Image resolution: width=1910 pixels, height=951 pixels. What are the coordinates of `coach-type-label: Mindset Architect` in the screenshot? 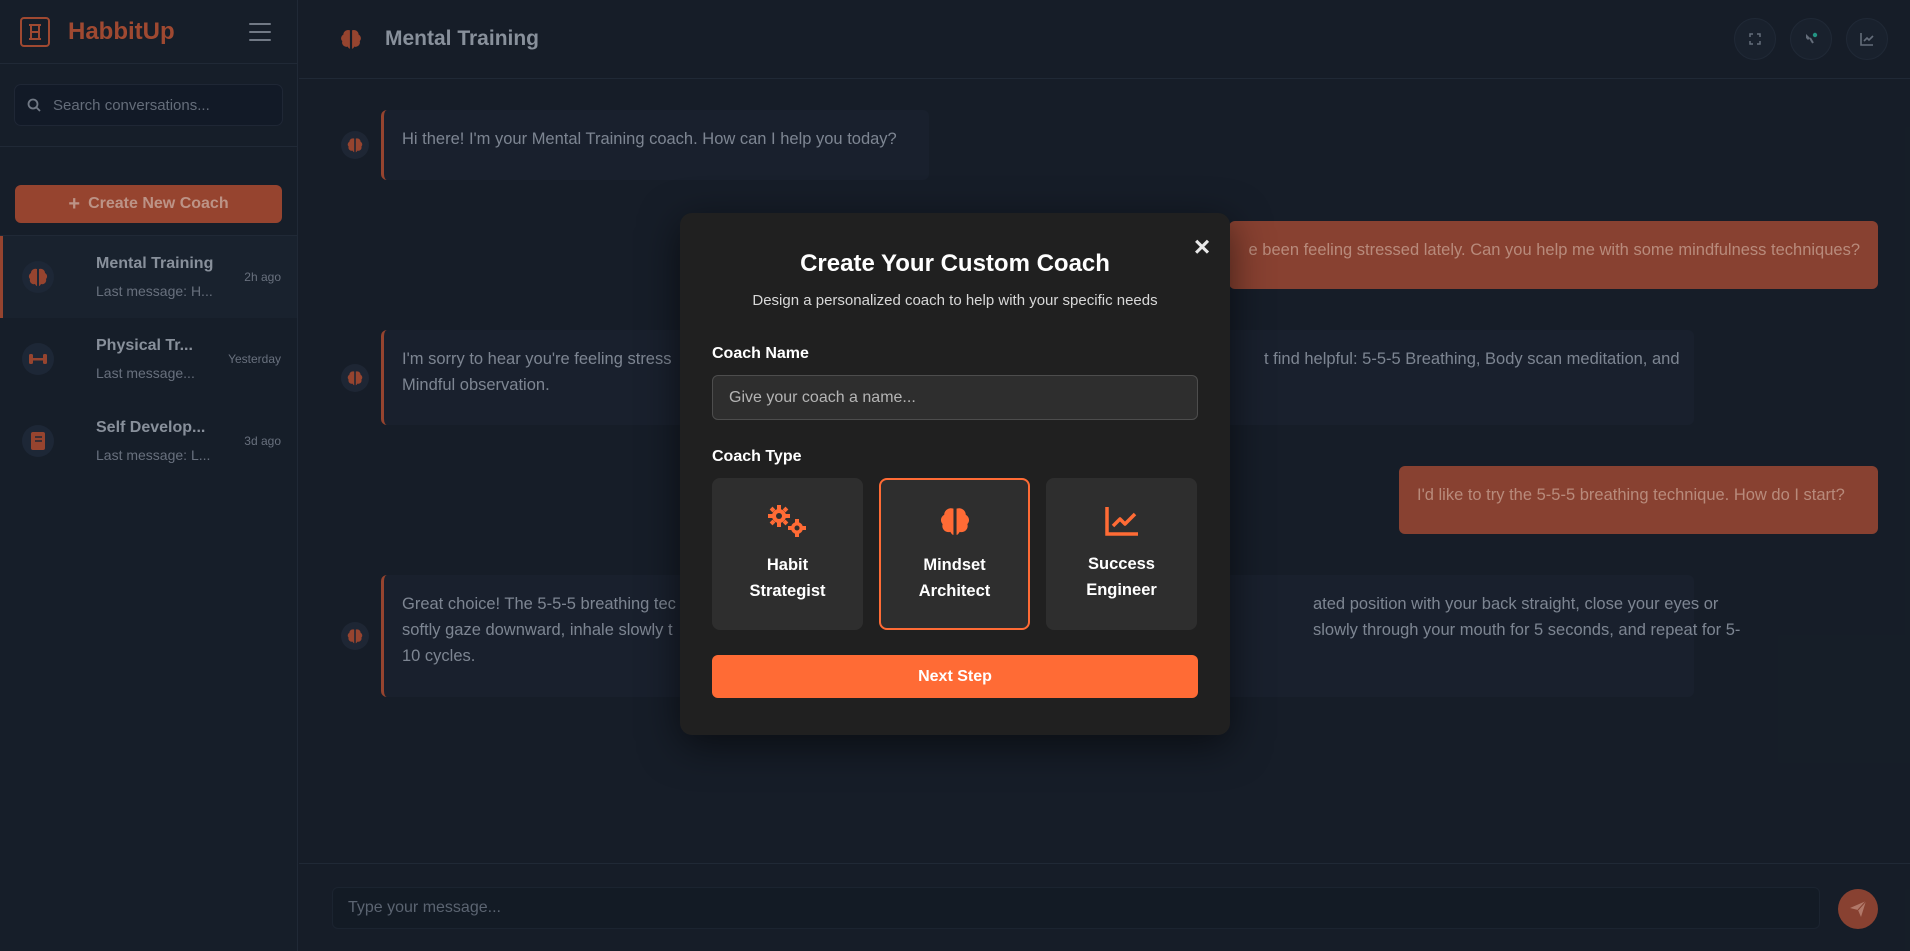 It's located at (954, 578).